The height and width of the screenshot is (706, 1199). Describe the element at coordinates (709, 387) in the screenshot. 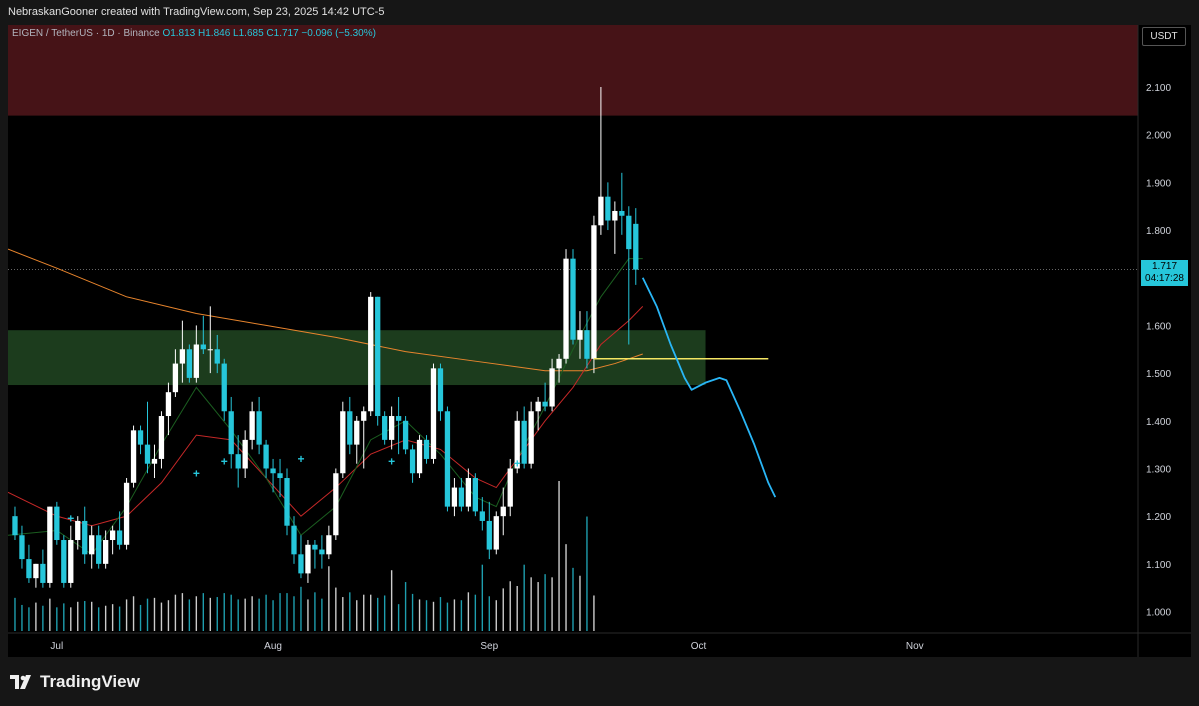

I see `projection-path` at that location.